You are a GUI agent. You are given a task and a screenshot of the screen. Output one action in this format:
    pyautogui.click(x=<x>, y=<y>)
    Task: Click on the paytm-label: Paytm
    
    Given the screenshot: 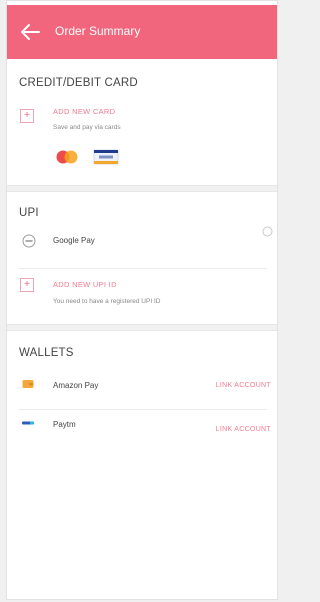 What is the action you would take?
    pyautogui.click(x=64, y=424)
    